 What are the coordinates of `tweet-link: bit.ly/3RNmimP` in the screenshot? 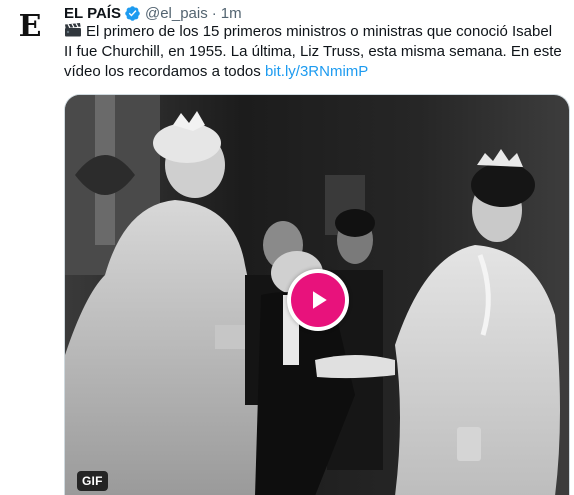 It's located at (316, 71).